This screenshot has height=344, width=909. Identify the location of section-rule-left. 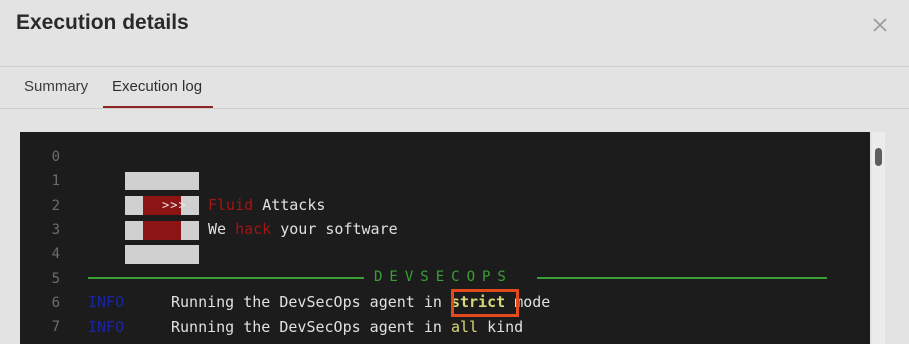
(226, 278).